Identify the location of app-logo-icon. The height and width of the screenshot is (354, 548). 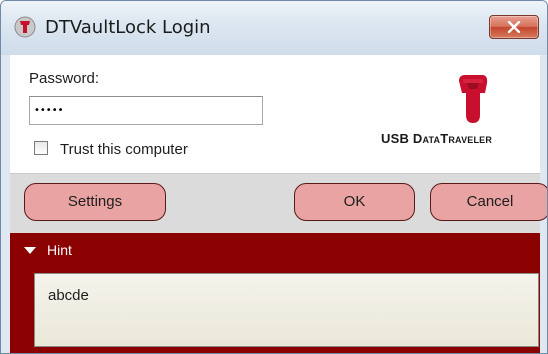
(25, 27).